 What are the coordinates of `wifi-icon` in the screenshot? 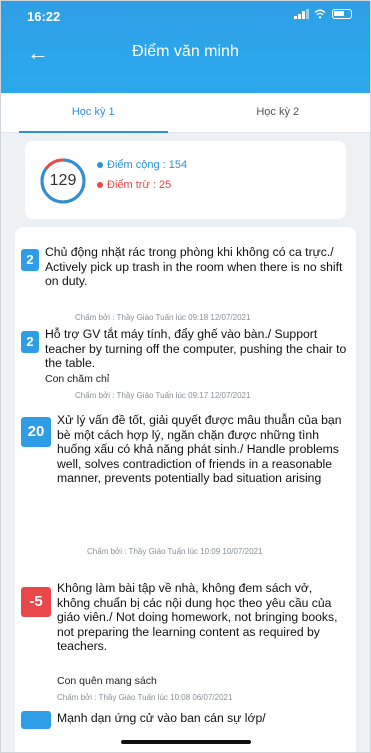 It's located at (320, 14).